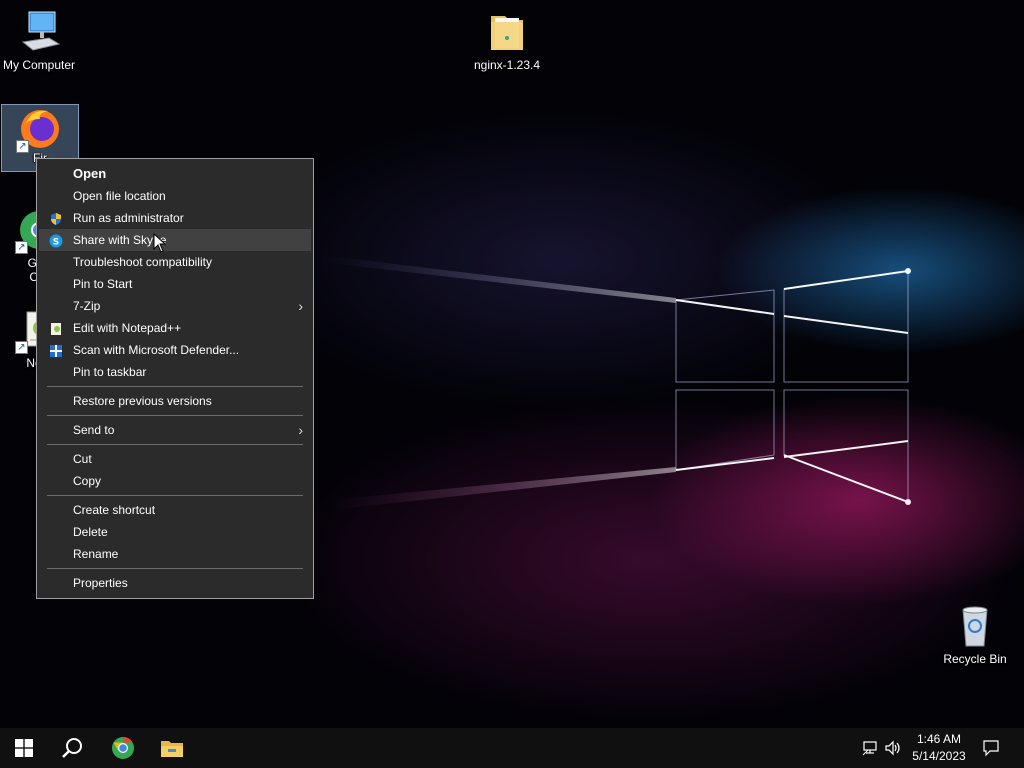  What do you see at coordinates (871, 748) in the screenshot?
I see `network-icon` at bounding box center [871, 748].